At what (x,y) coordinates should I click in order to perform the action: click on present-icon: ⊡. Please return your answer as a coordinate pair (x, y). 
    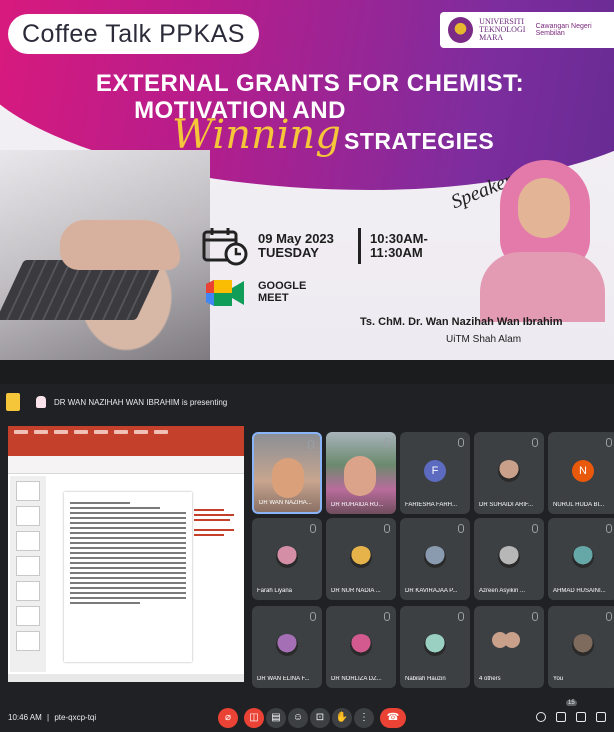
    Looking at the image, I should click on (320, 718).